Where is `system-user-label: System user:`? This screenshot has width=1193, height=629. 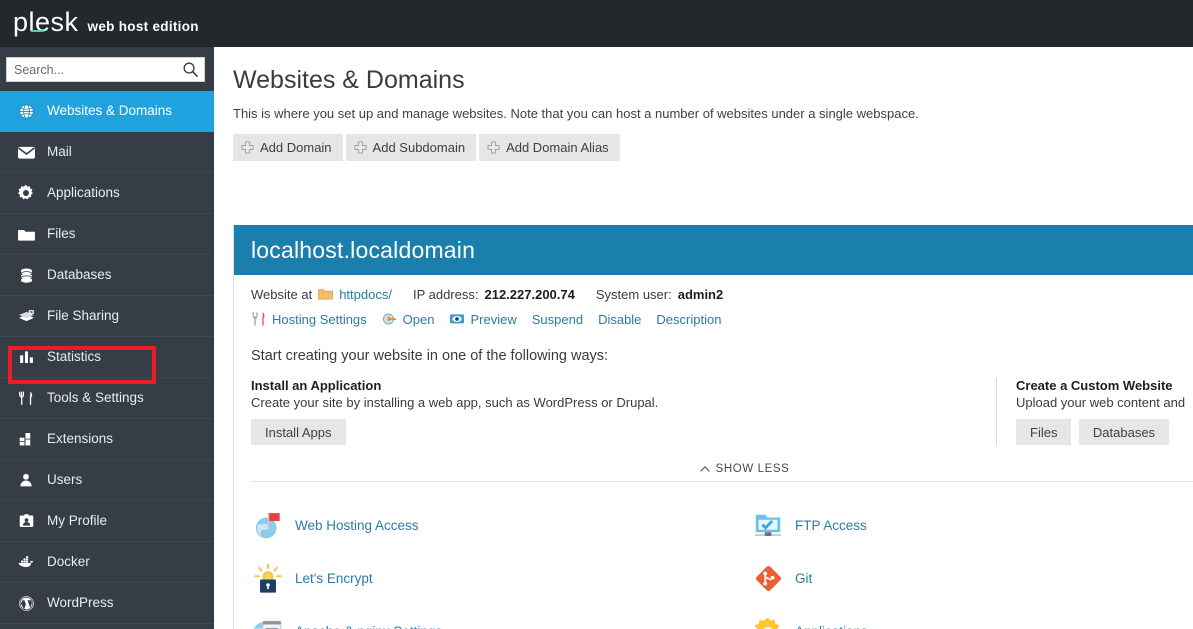 system-user-label: System user: is located at coordinates (633, 294).